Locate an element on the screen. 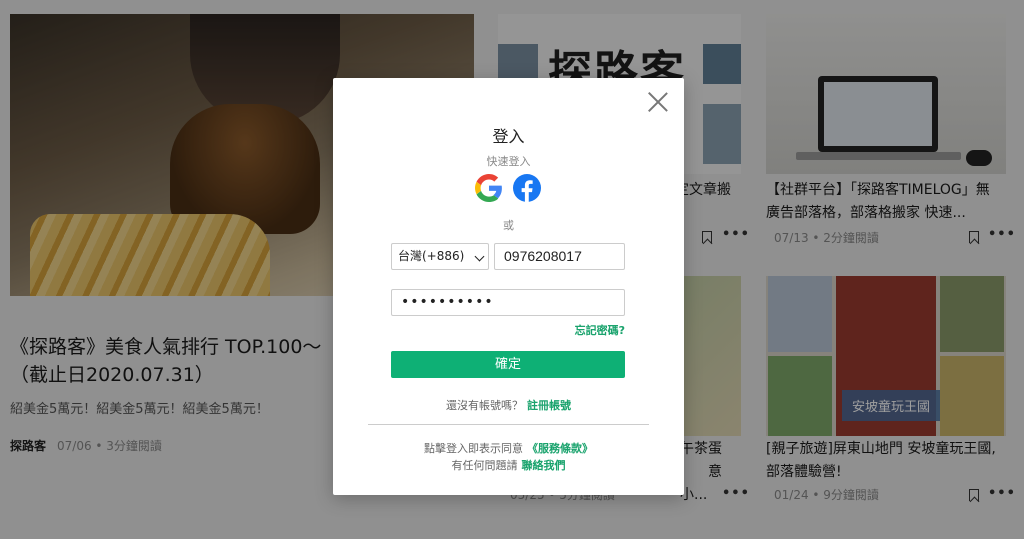 The image size is (1024, 539). divider is located at coordinates (508, 424).